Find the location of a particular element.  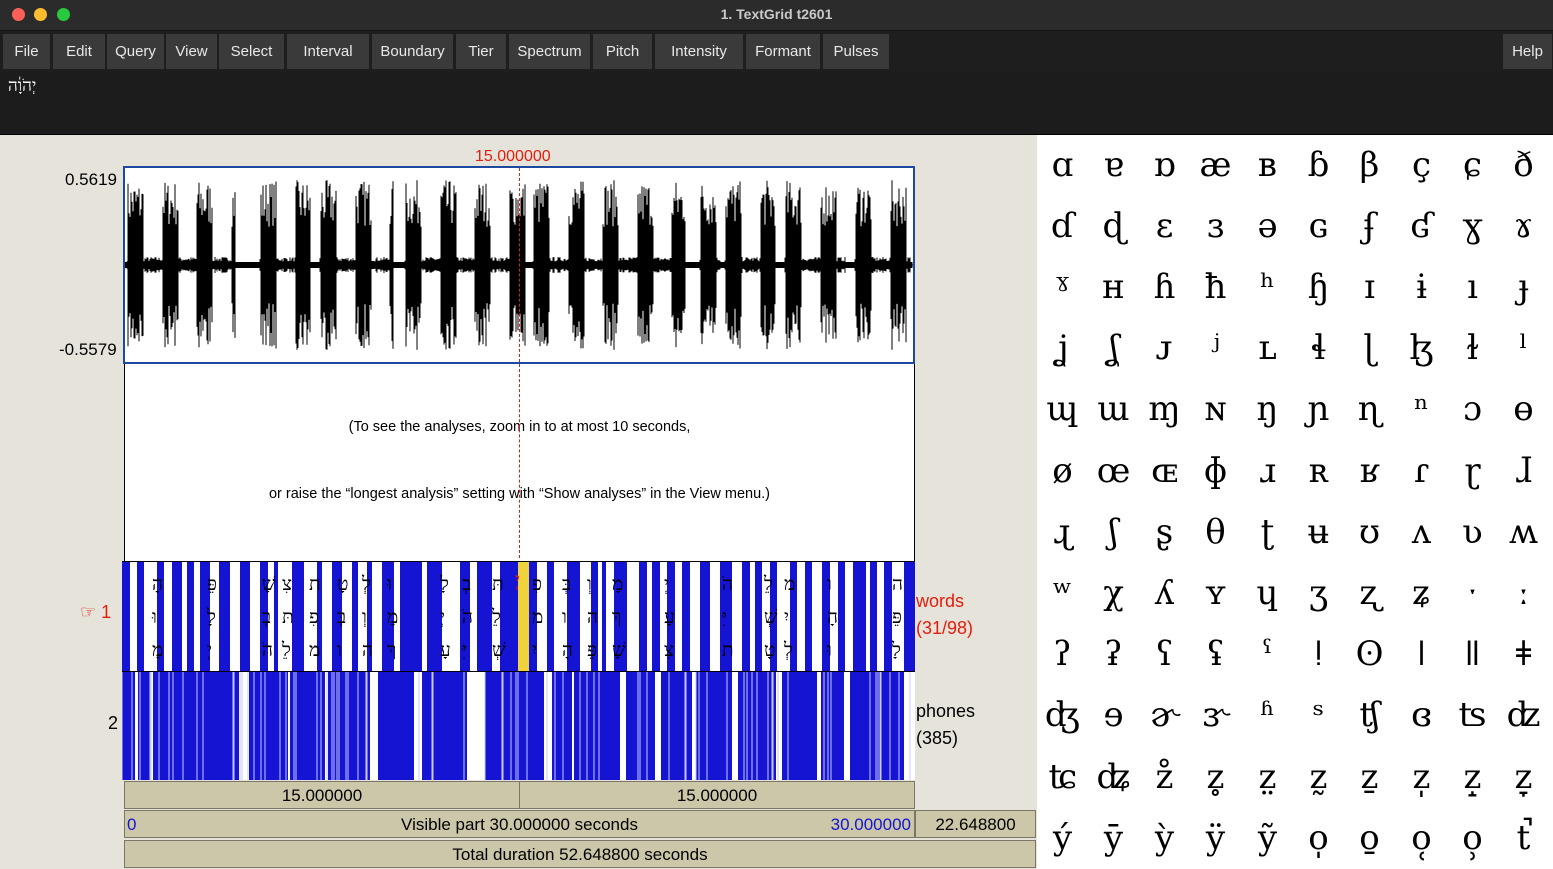

ipa-symbol-button: θ is located at coordinates (1215, 532).